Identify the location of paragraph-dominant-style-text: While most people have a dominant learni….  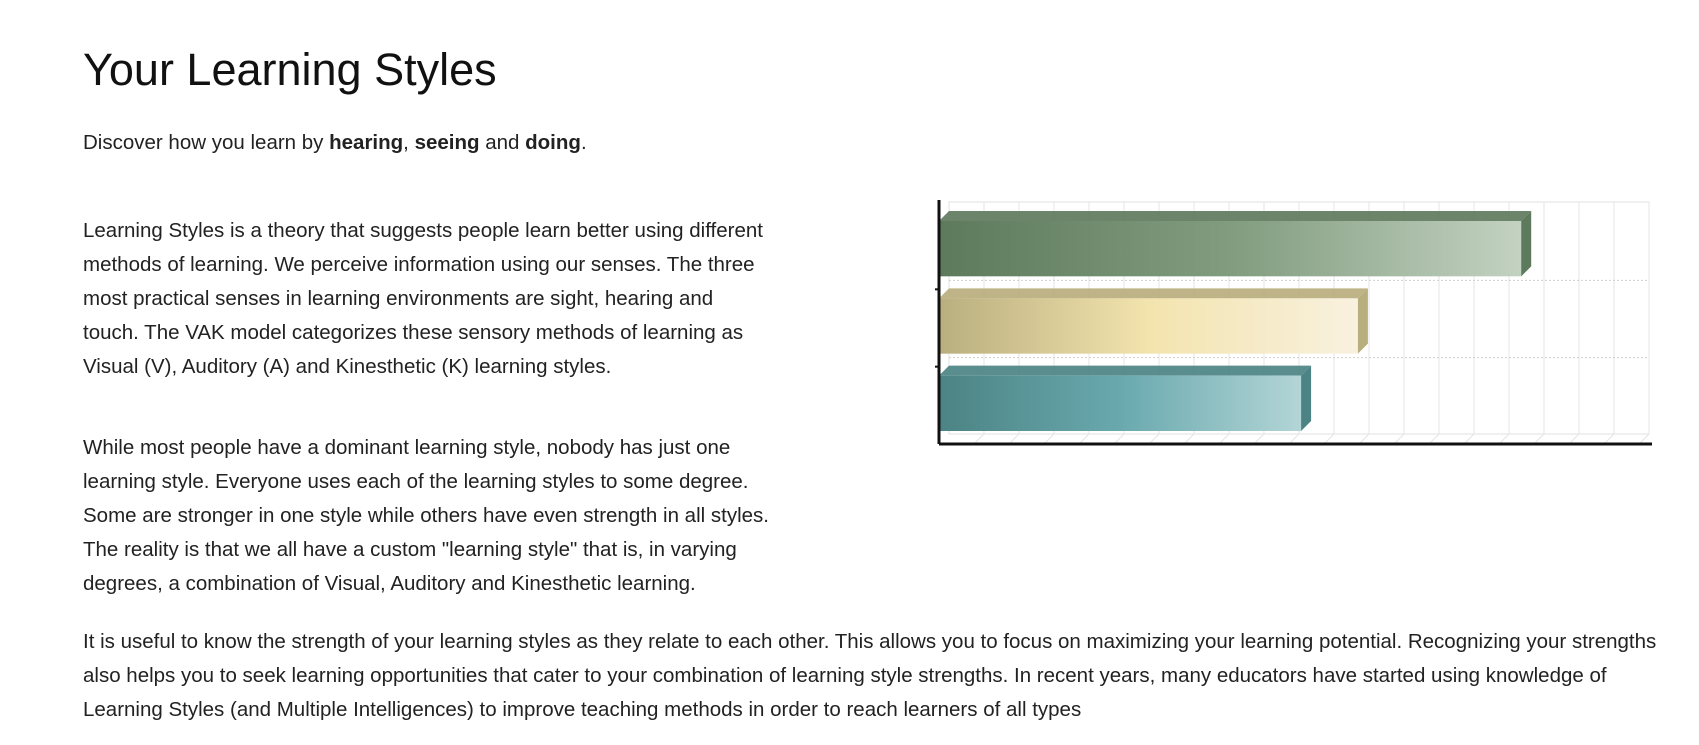
(426, 515).